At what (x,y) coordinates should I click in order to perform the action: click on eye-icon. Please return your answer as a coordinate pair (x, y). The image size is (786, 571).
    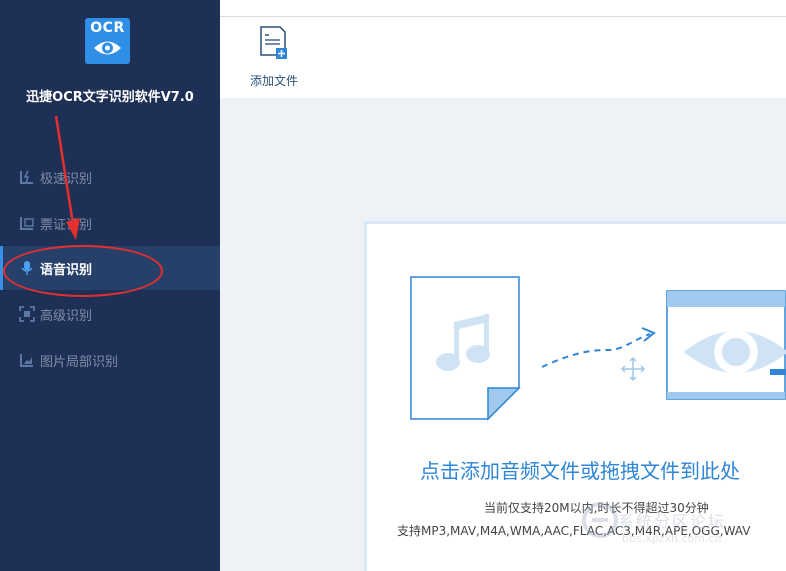
    Looking at the image, I should click on (107, 48).